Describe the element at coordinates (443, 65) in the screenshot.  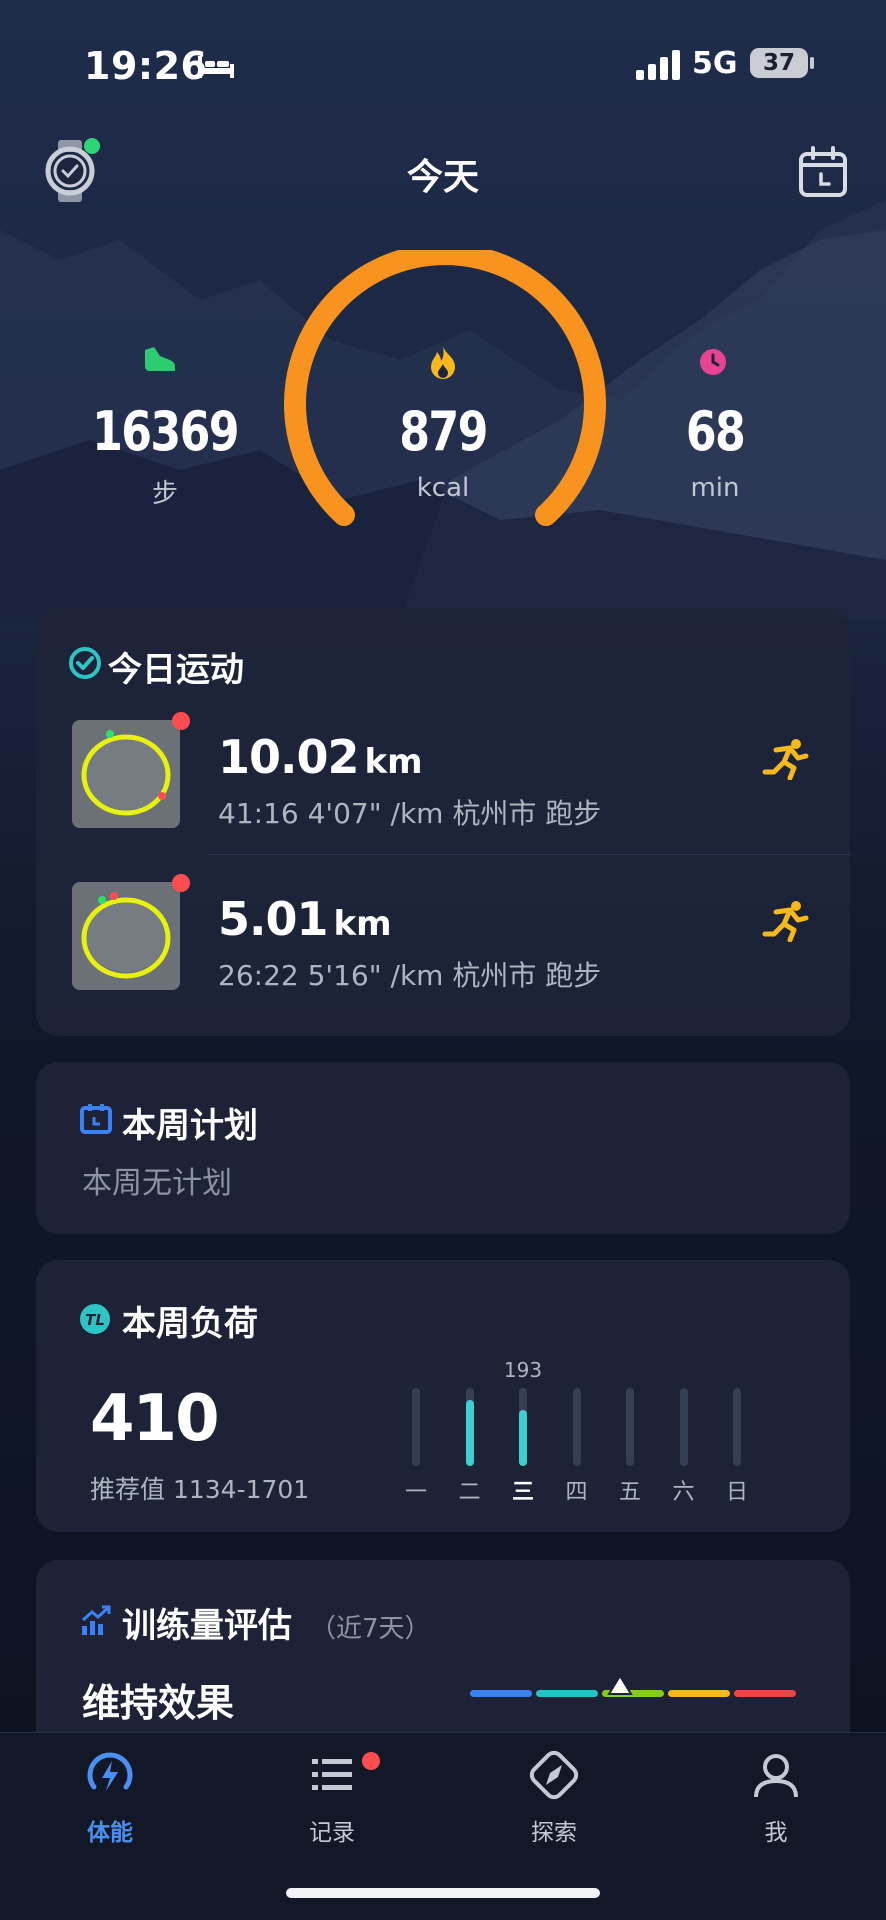
I see `status-bar: 19:26 5G 37` at that location.